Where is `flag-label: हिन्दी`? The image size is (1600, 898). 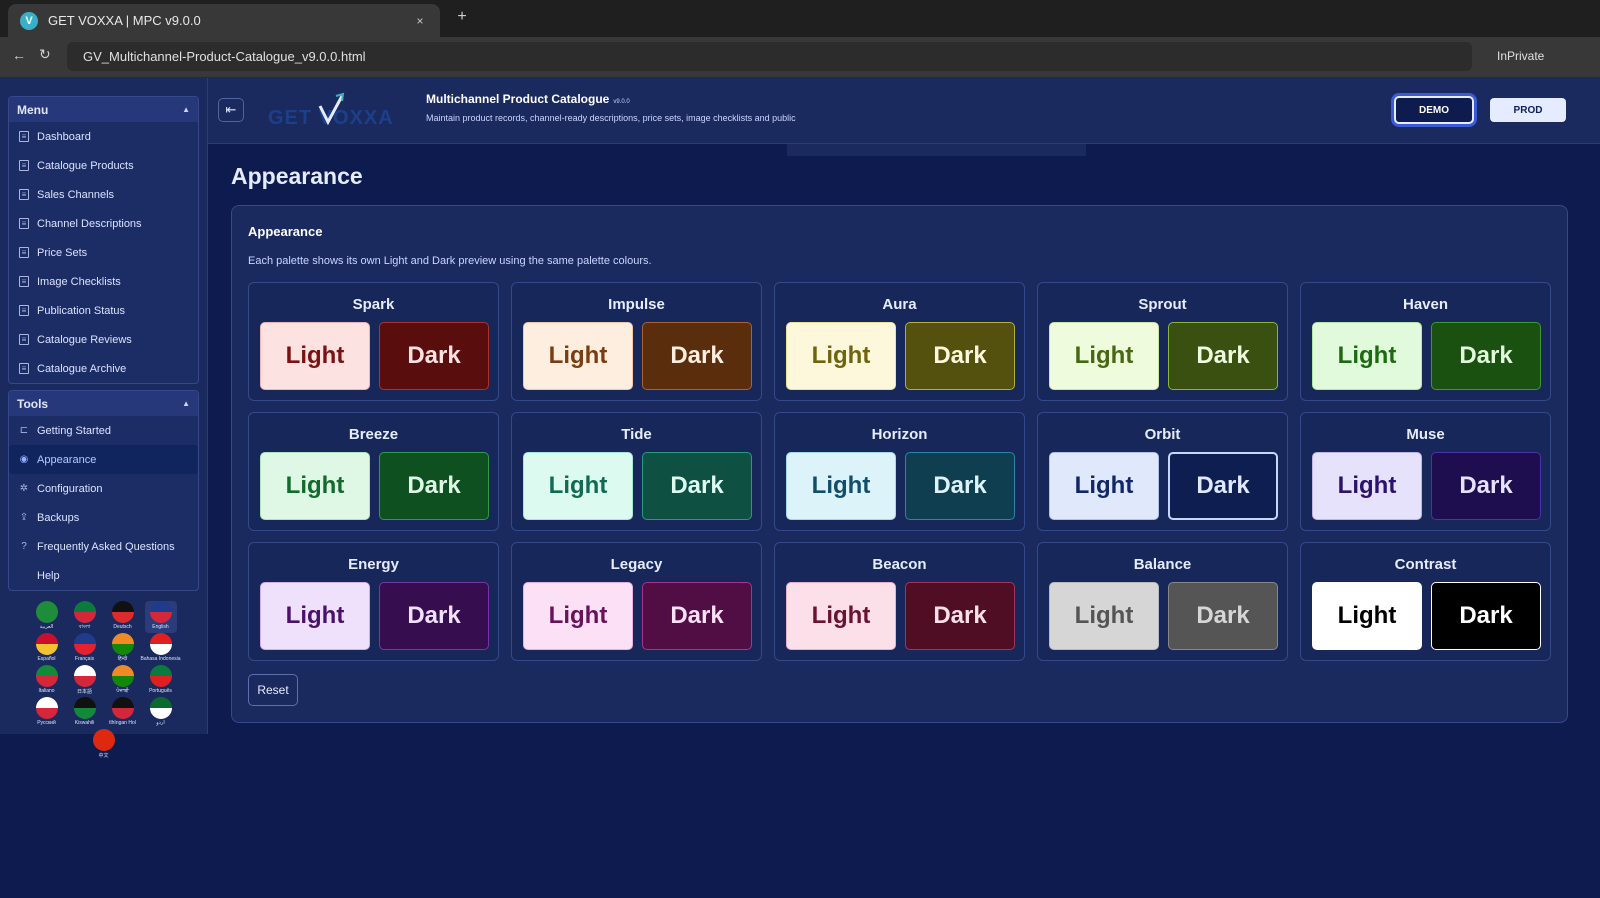
flag-label: हिन्दी is located at coordinates (122, 659).